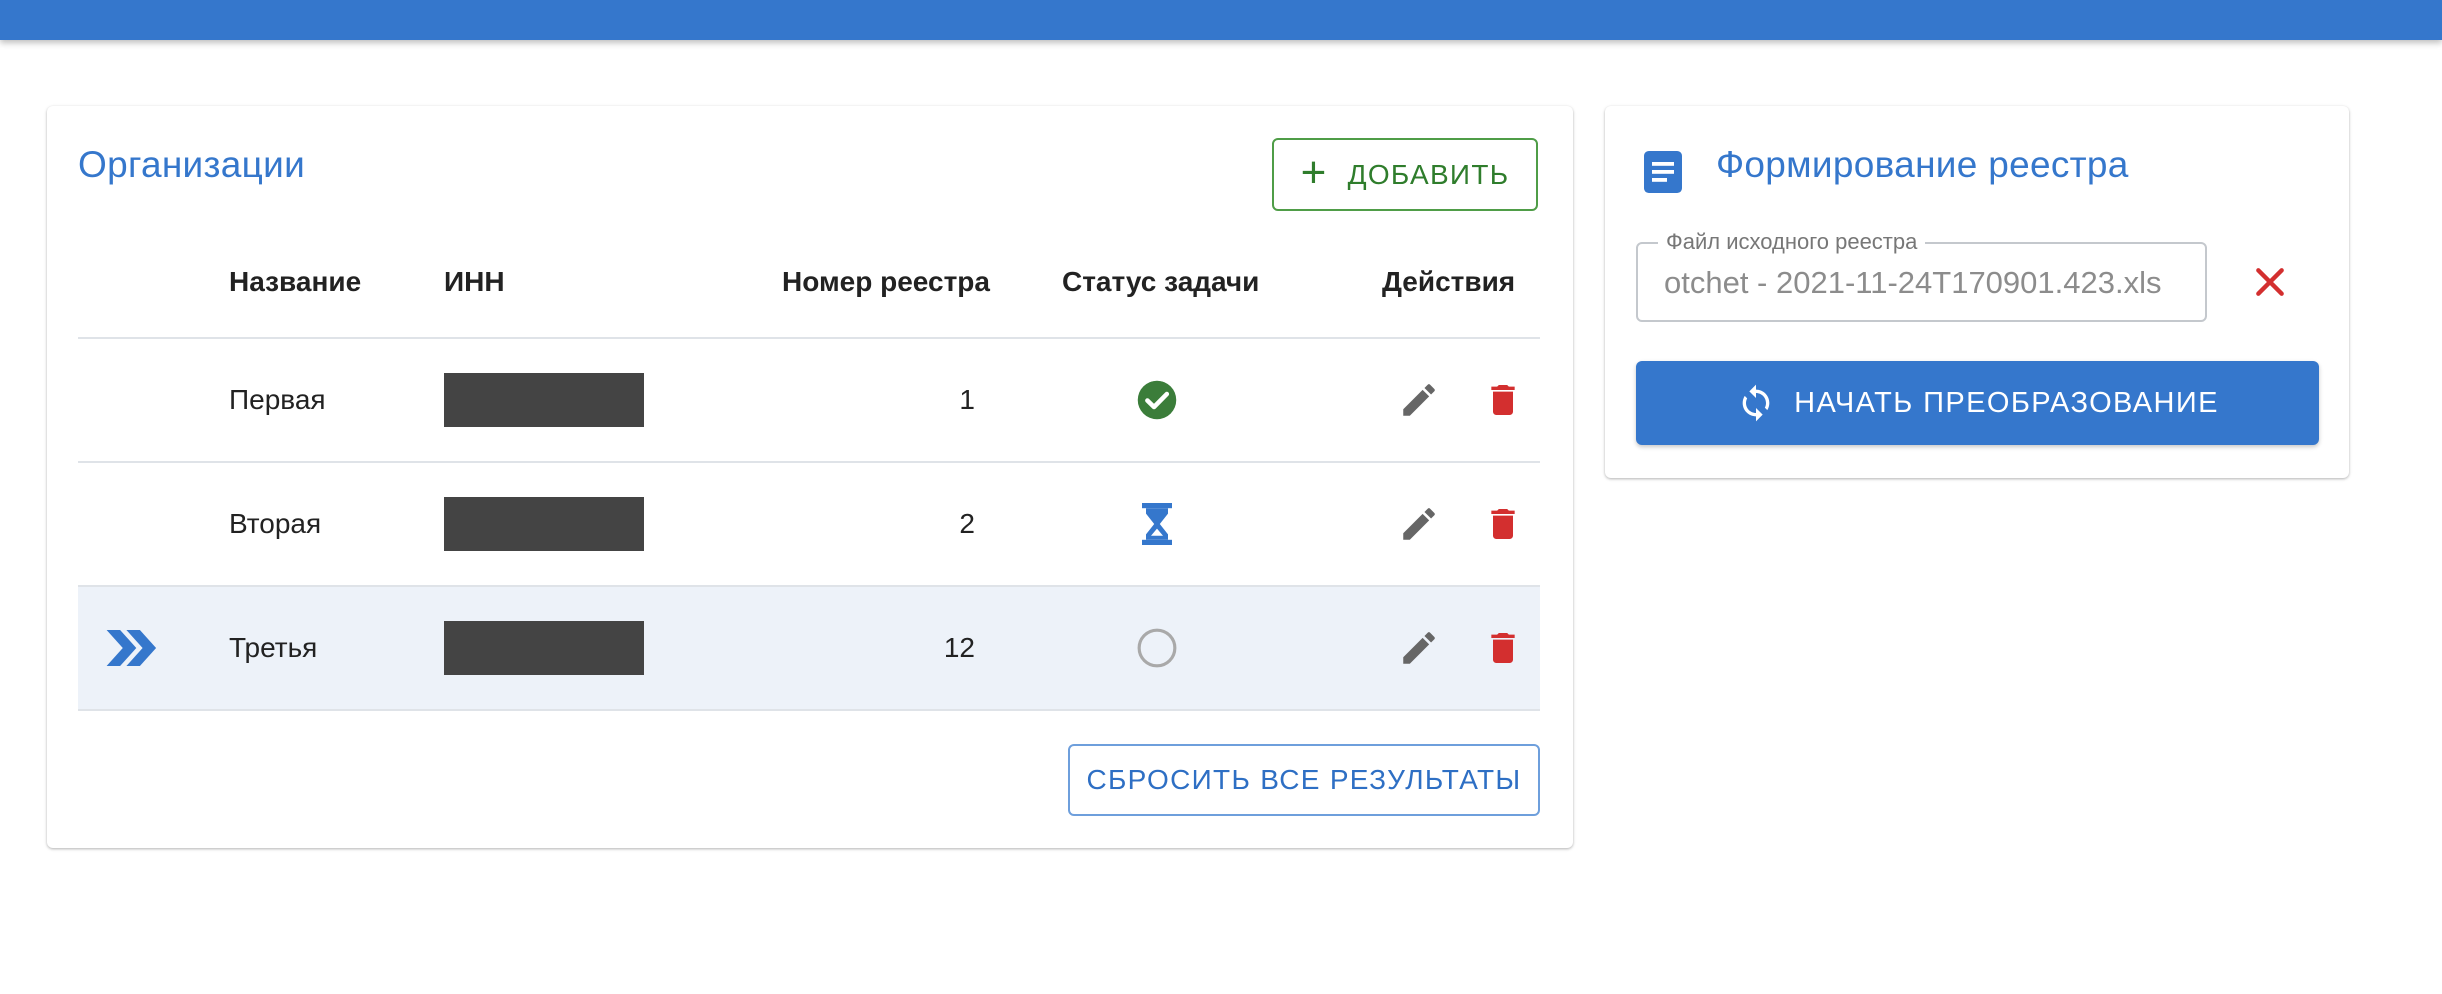  Describe the element at coordinates (1314, 172) in the screenshot. I see `plus-icon: +` at that location.